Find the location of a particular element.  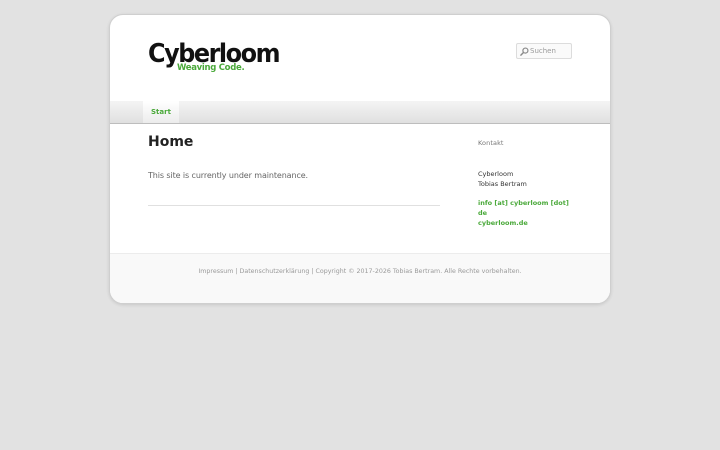

contact-email-line-2: de is located at coordinates (524, 213).